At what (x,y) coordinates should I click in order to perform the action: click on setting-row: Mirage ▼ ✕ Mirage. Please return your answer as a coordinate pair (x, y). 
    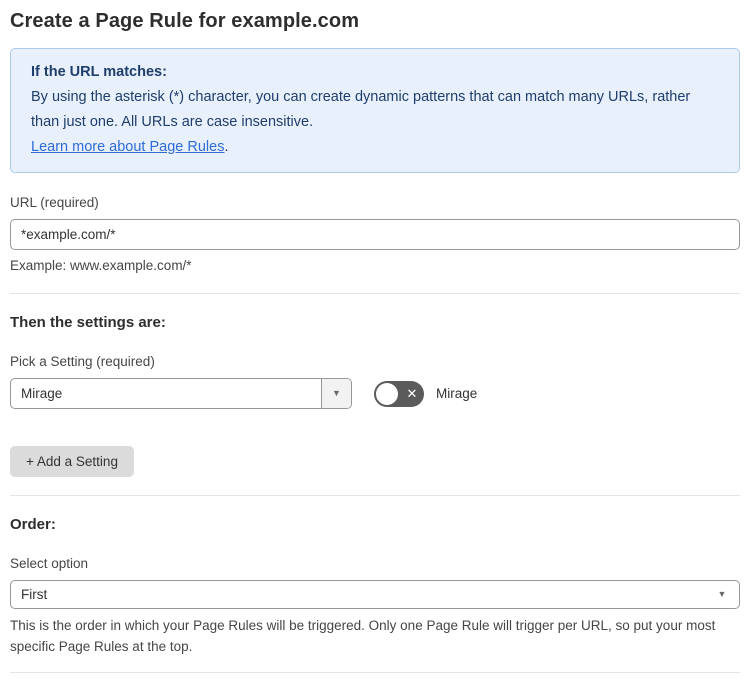
    Looking at the image, I should click on (375, 393).